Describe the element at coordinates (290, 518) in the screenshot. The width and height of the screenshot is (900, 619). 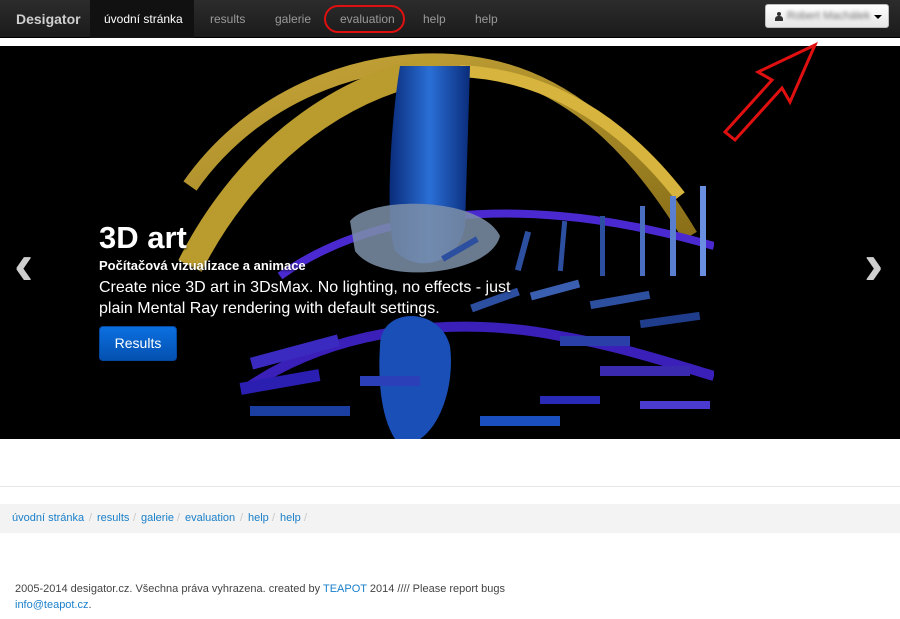
I see `breadcrumb-help-2: help` at that location.